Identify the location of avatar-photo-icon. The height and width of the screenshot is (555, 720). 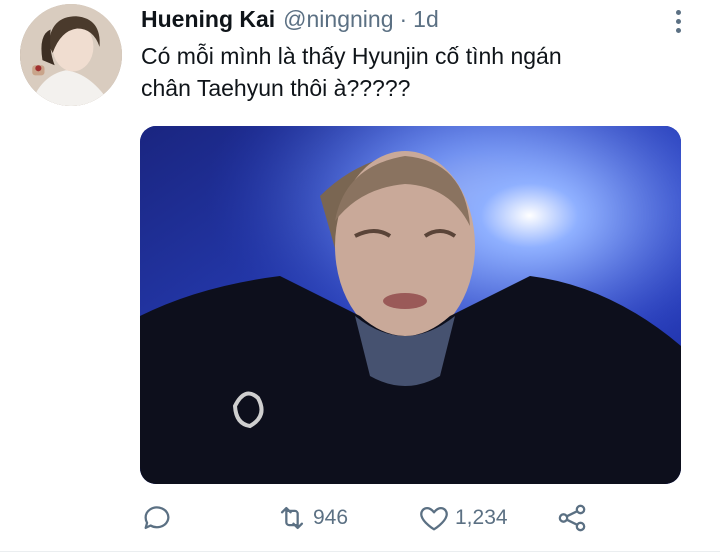
(71, 55).